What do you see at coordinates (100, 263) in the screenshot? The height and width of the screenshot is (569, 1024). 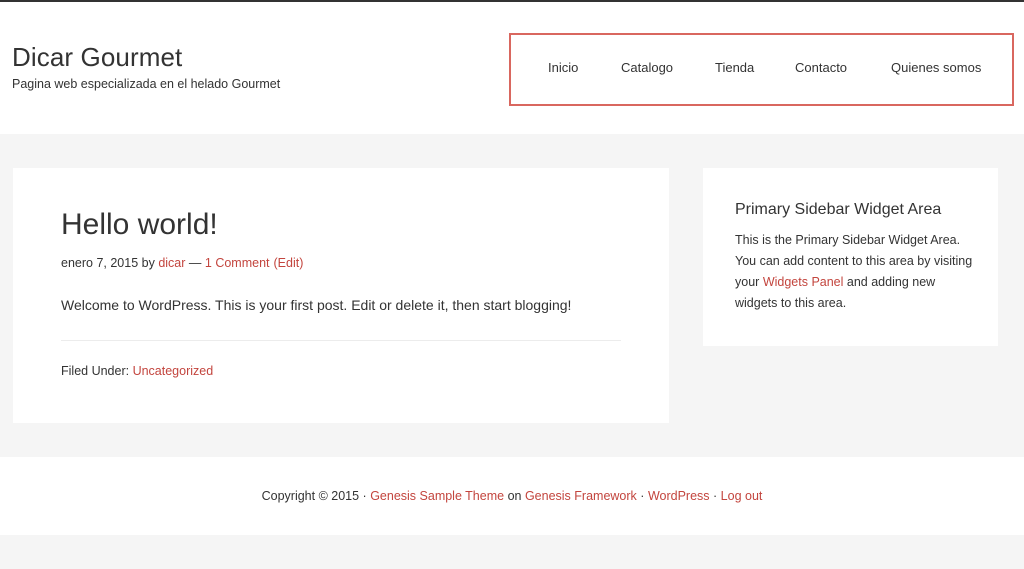 I see `post-date: enero 7, 2015` at bounding box center [100, 263].